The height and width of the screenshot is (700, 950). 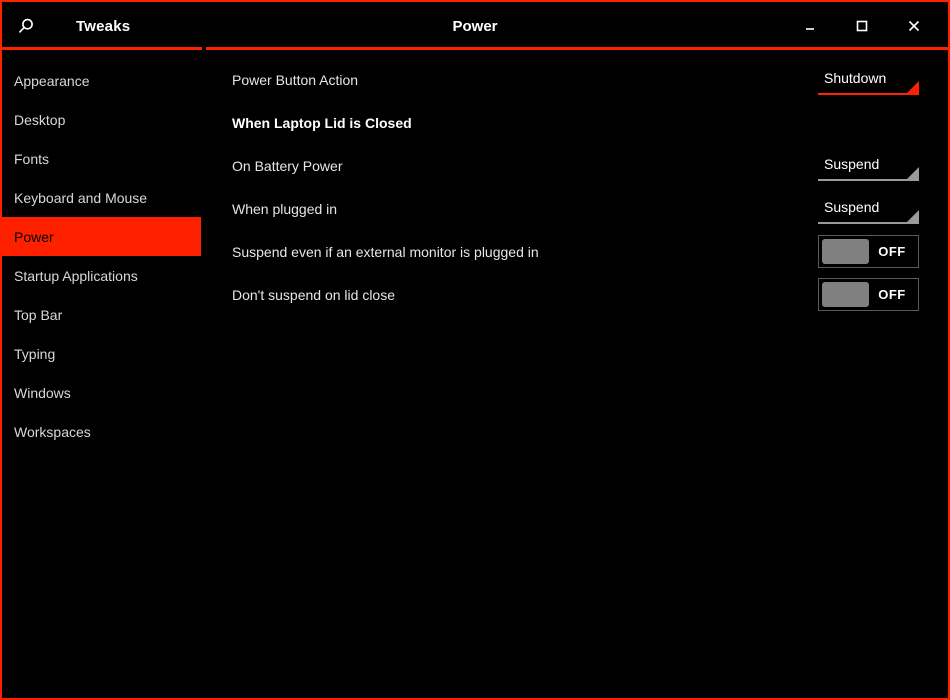 I want to click on search-button, so click(x=25, y=26).